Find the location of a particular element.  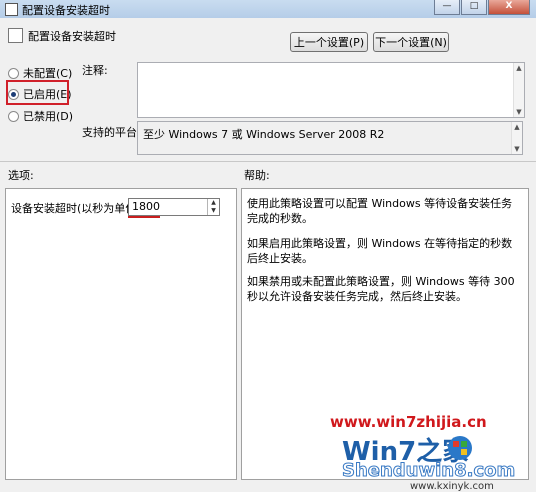

help-label: 帮助: is located at coordinates (257, 175).